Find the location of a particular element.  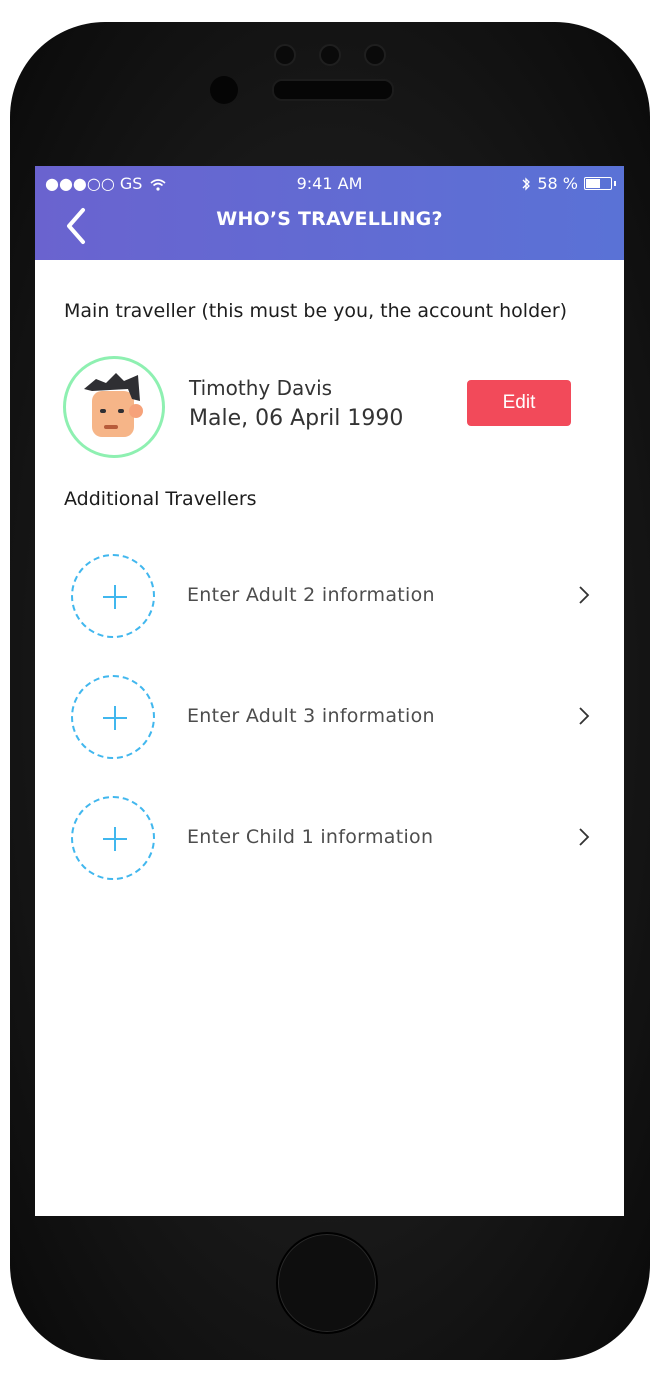

add-traveller-row: Enter Child 1 information is located at coordinates (330, 841).